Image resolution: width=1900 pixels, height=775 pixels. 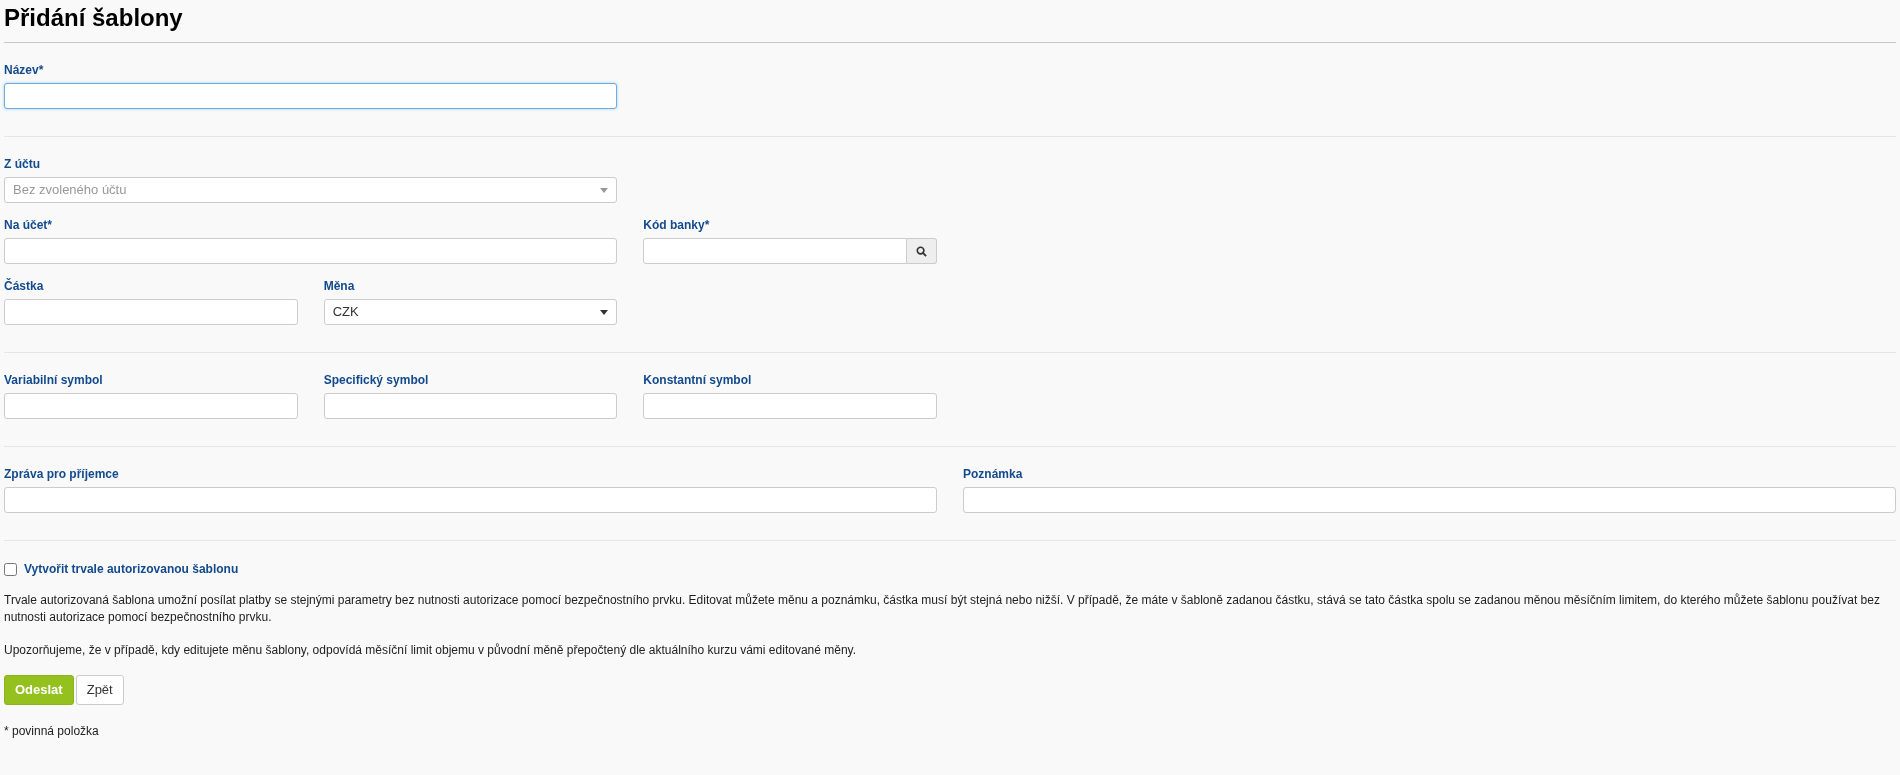 What do you see at coordinates (94, 18) in the screenshot?
I see `page-title: Přidání šablony` at bounding box center [94, 18].